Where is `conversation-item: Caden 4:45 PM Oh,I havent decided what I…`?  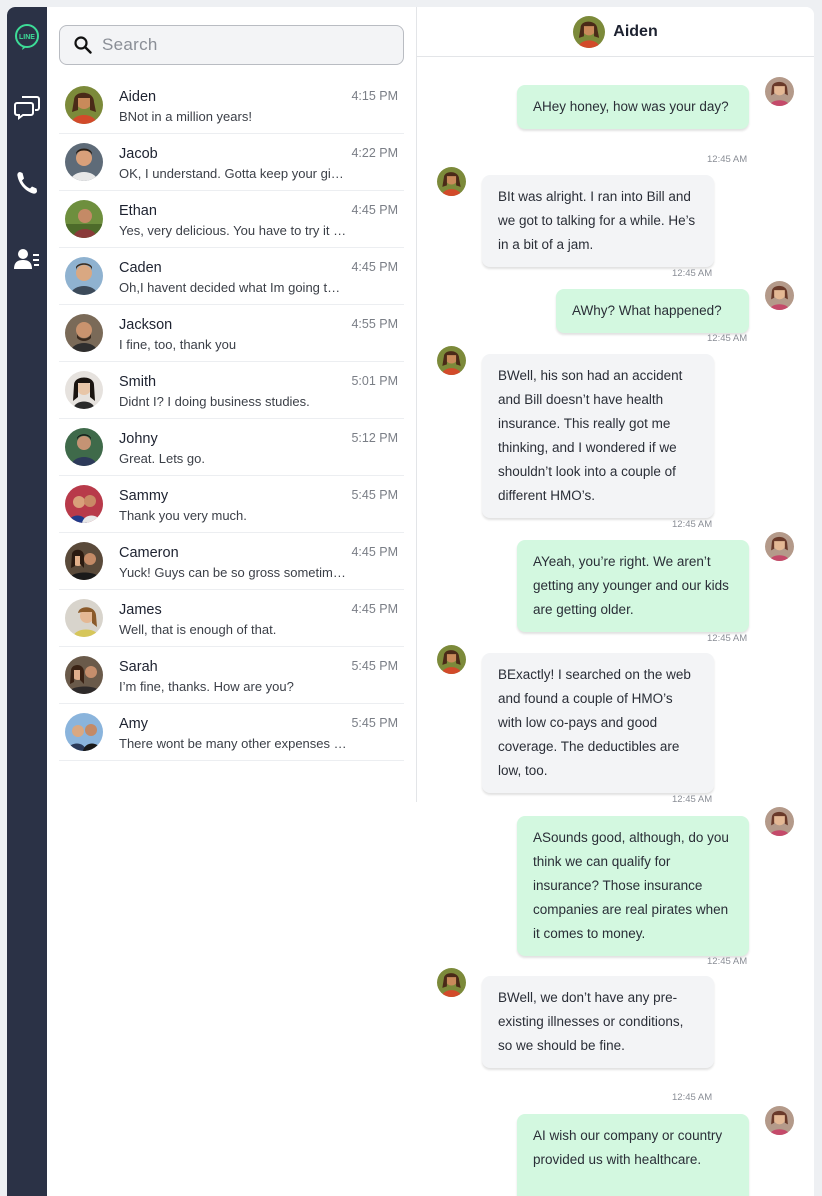
conversation-item: Caden 4:45 PM Oh,I havent decided what I… is located at coordinates (231, 276).